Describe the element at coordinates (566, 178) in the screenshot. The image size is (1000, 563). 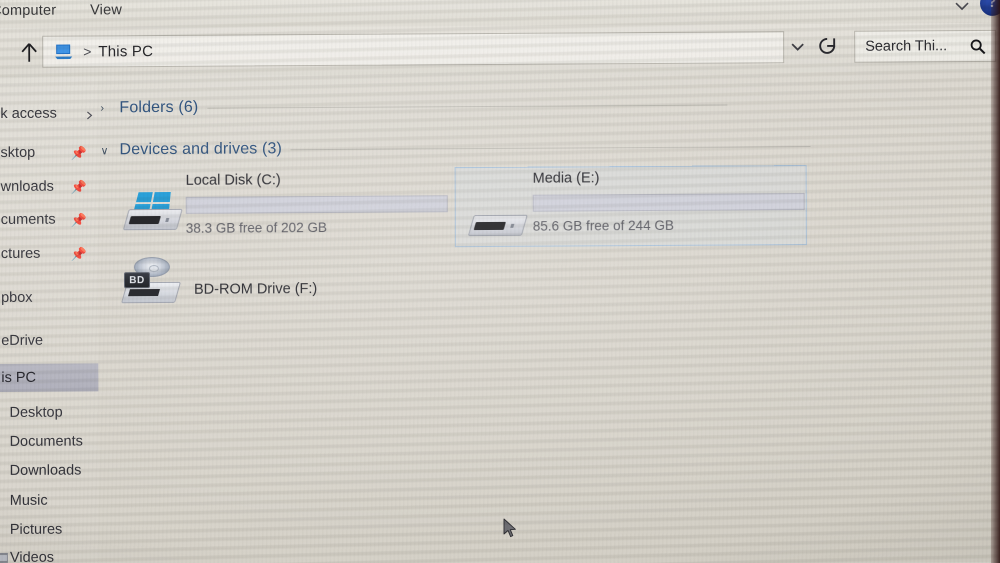
I see `drive-name: Media (E:)` at that location.